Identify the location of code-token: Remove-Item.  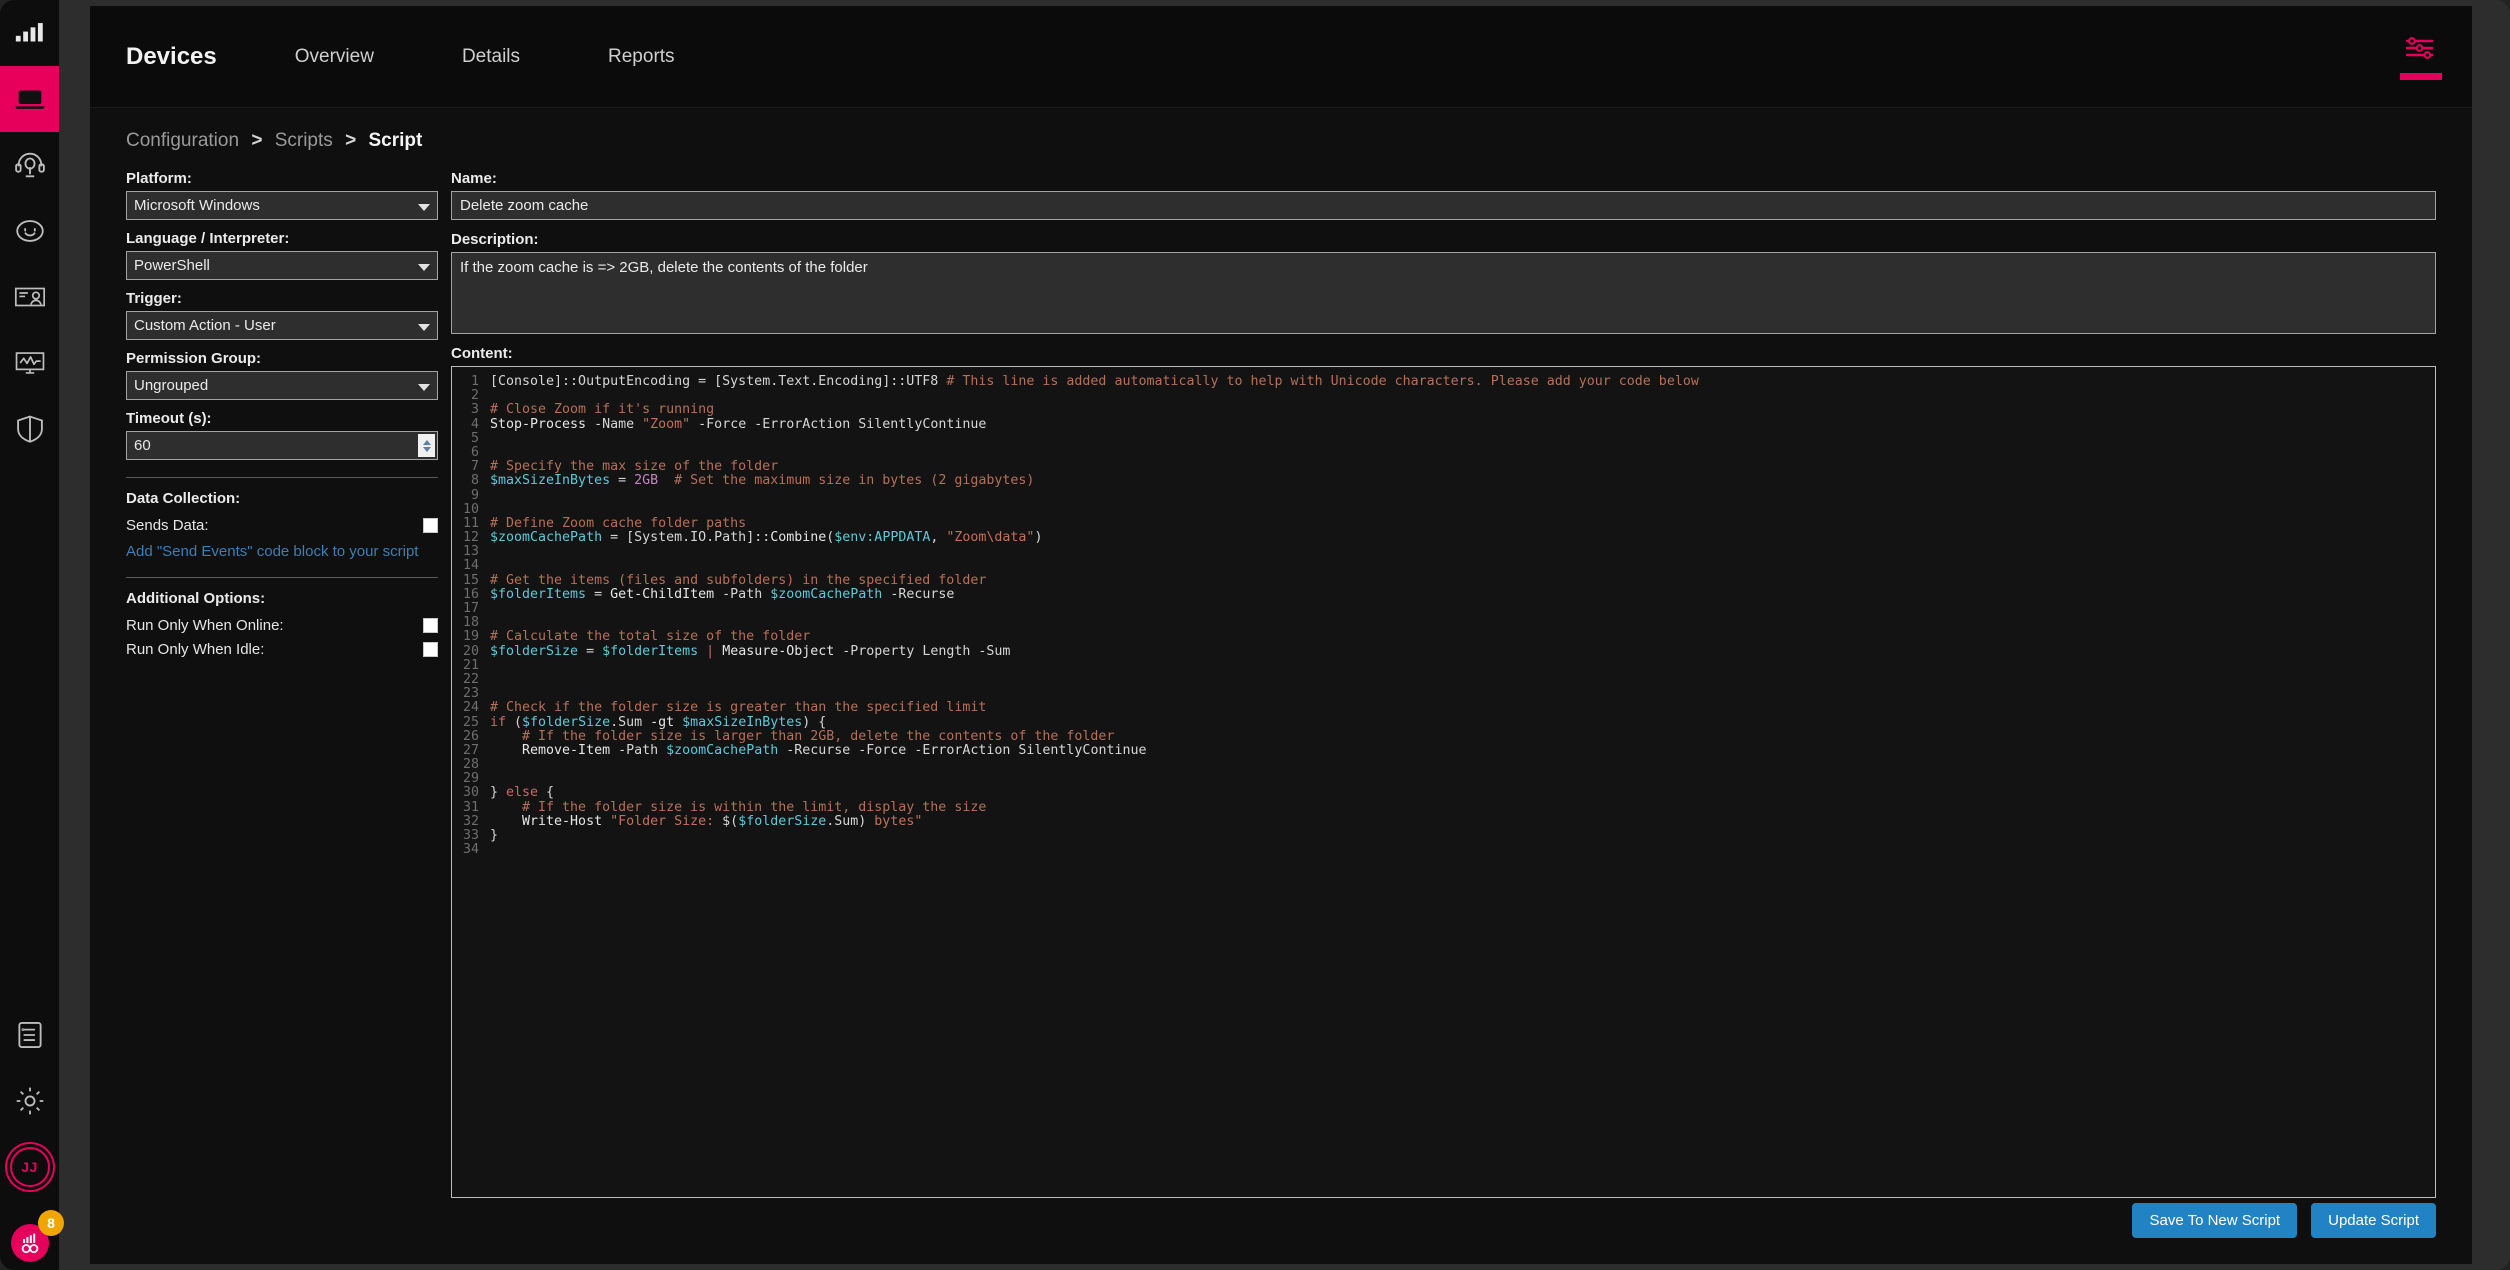
(554, 750).